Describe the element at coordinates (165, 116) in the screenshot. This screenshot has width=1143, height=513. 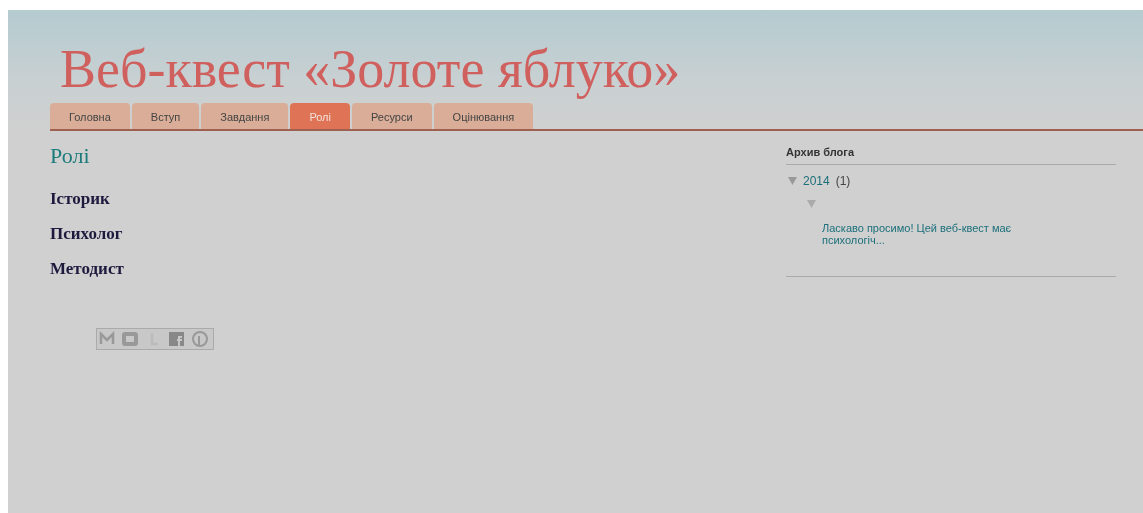
I see `nav-tab: Вступ` at that location.